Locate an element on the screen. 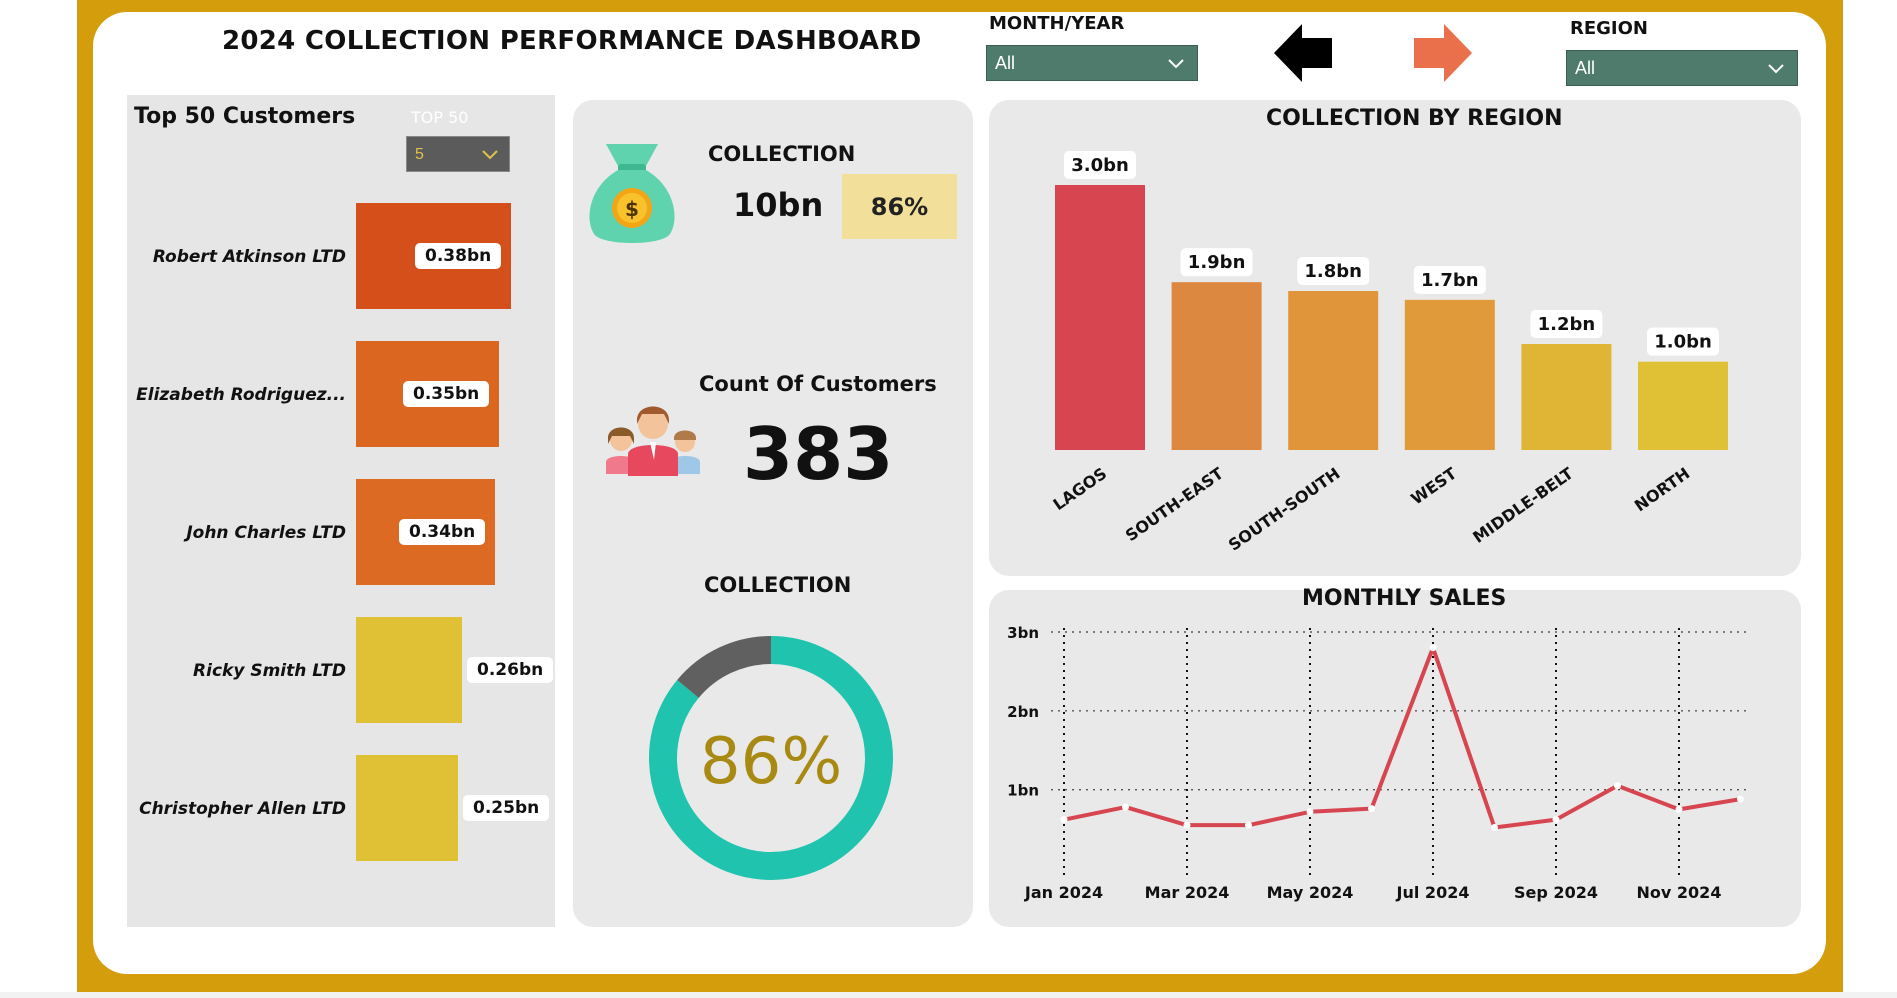  customer-name: John Charles LTD is located at coordinates (266, 533).